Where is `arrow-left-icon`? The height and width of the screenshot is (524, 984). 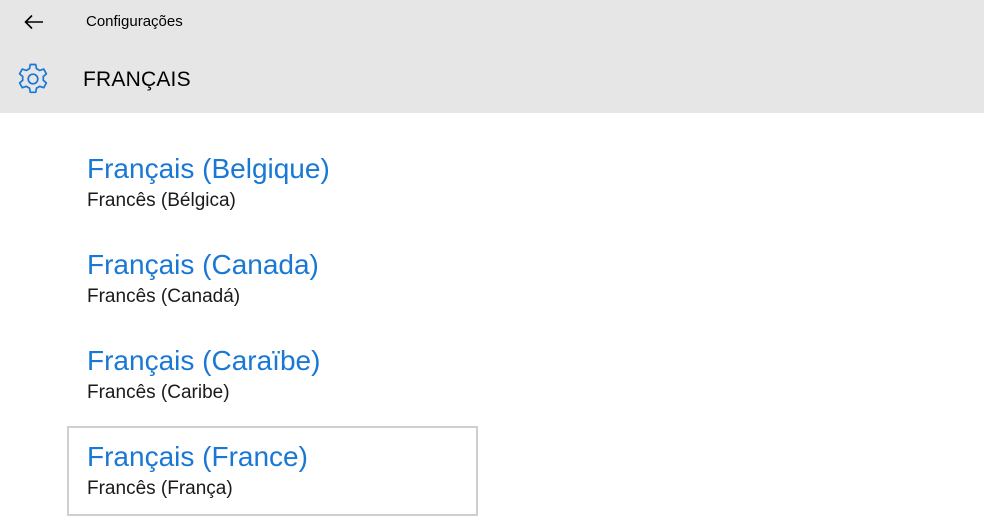
arrow-left-icon is located at coordinates (33, 22).